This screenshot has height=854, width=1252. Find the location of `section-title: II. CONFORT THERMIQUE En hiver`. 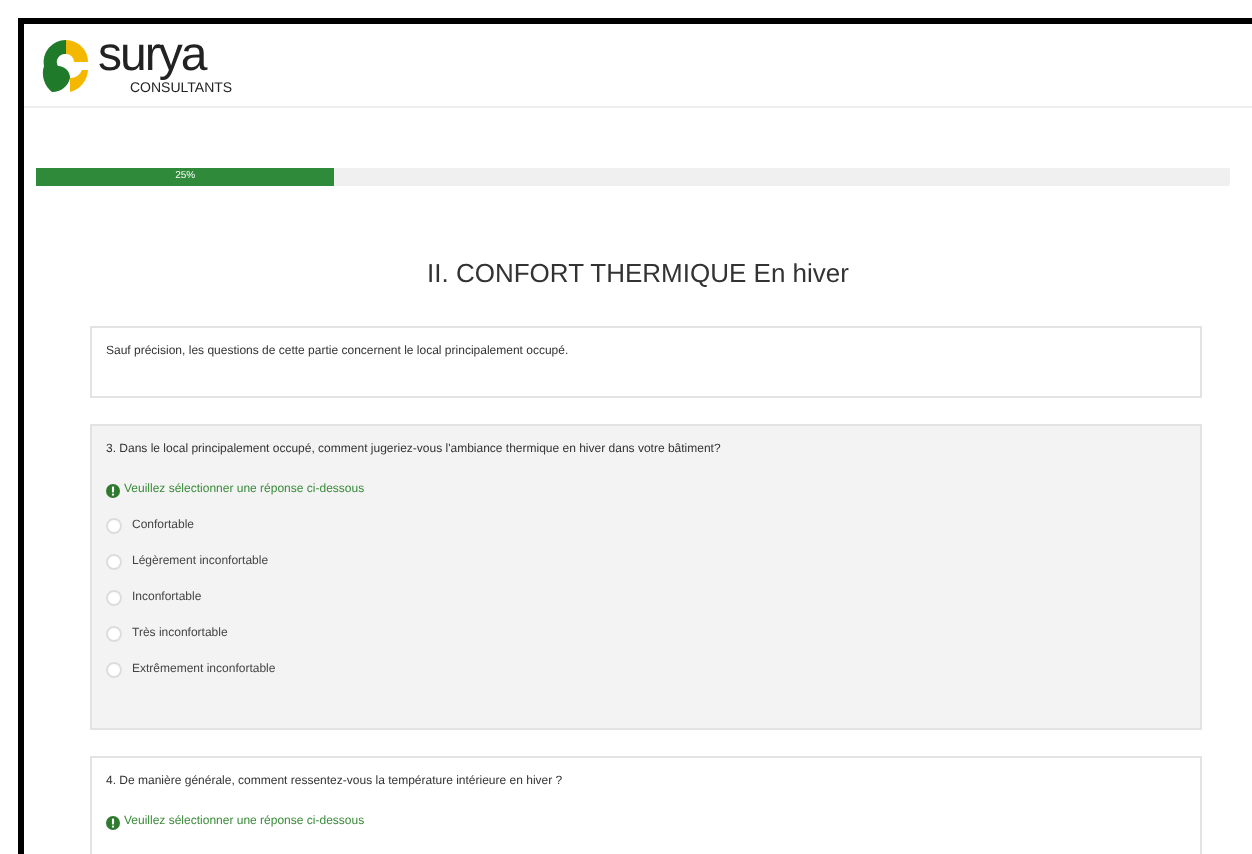

section-title: II. CONFORT THERMIQUE En hiver is located at coordinates (638, 274).